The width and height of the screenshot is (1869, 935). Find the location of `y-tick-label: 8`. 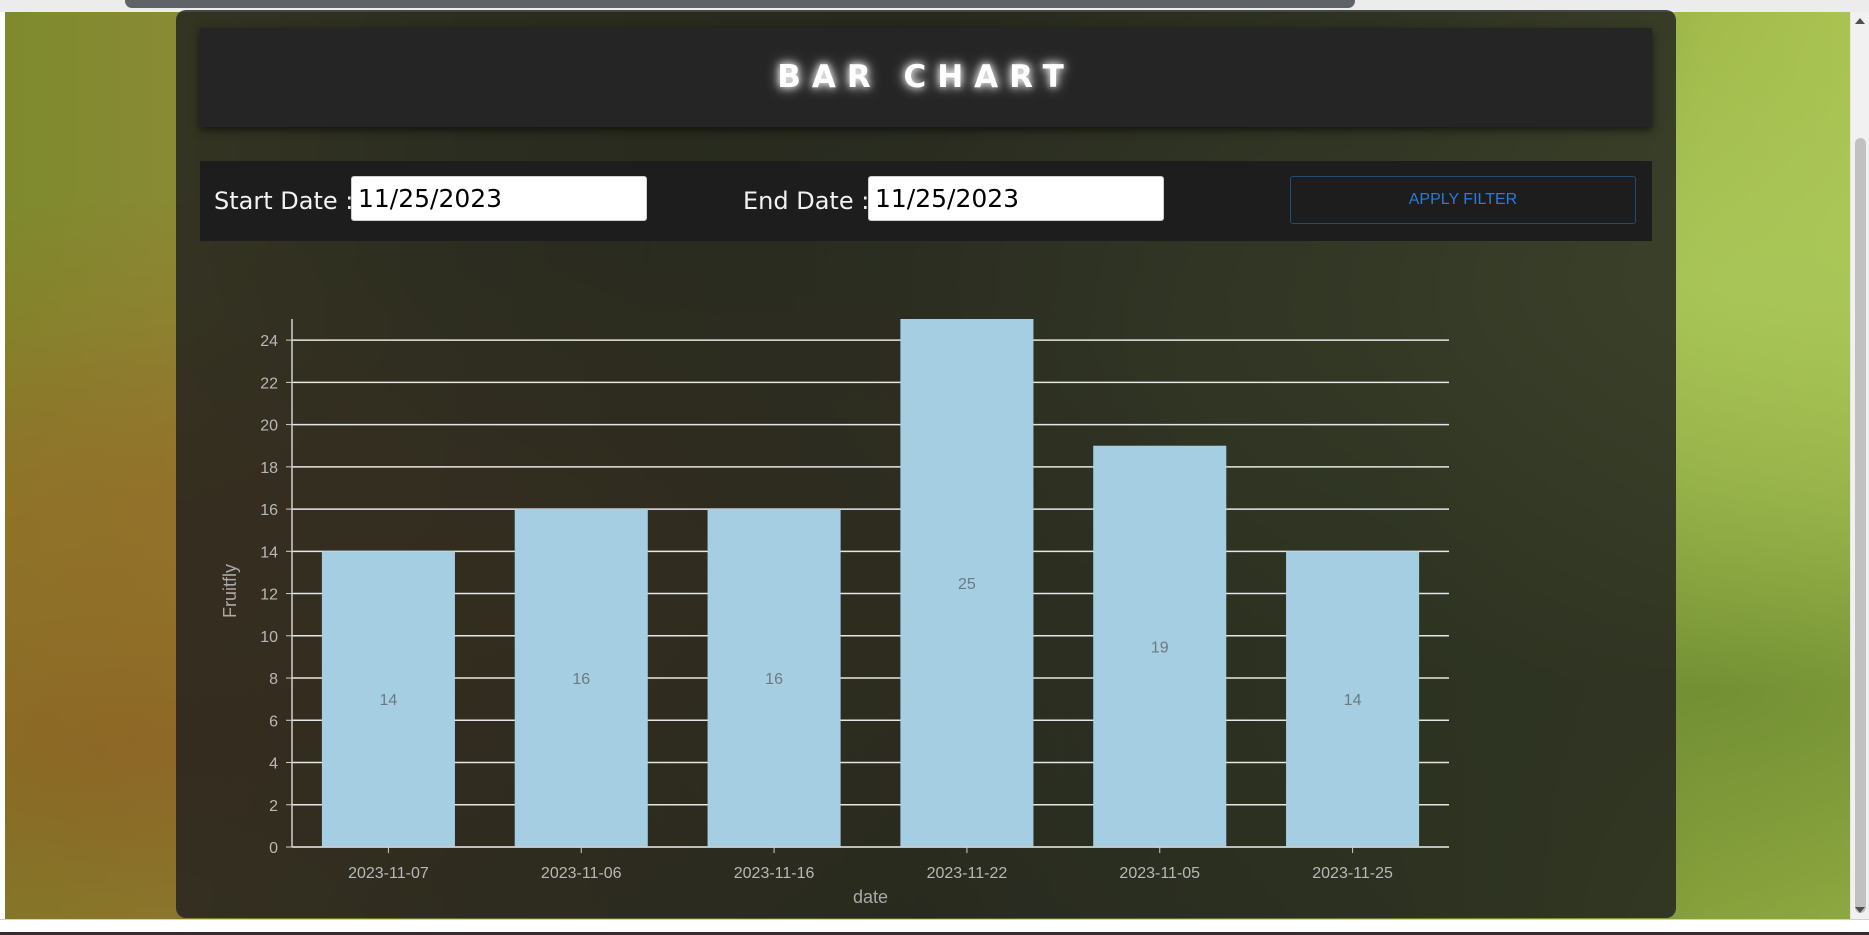

y-tick-label: 8 is located at coordinates (273, 679).